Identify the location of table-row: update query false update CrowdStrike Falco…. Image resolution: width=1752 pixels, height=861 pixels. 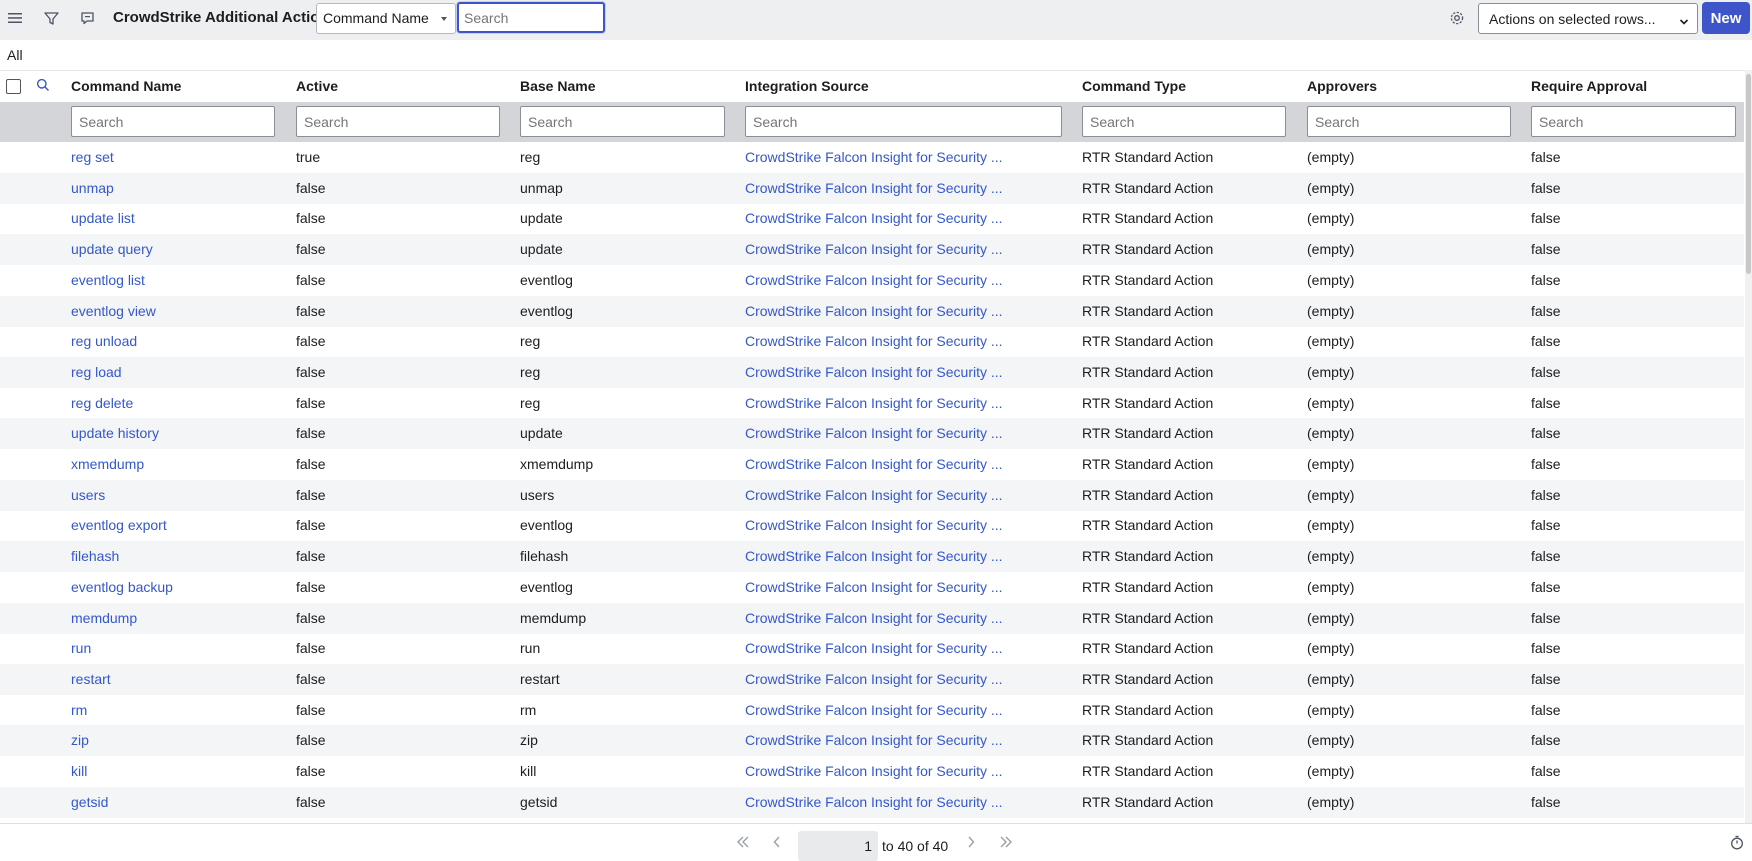
(872, 250).